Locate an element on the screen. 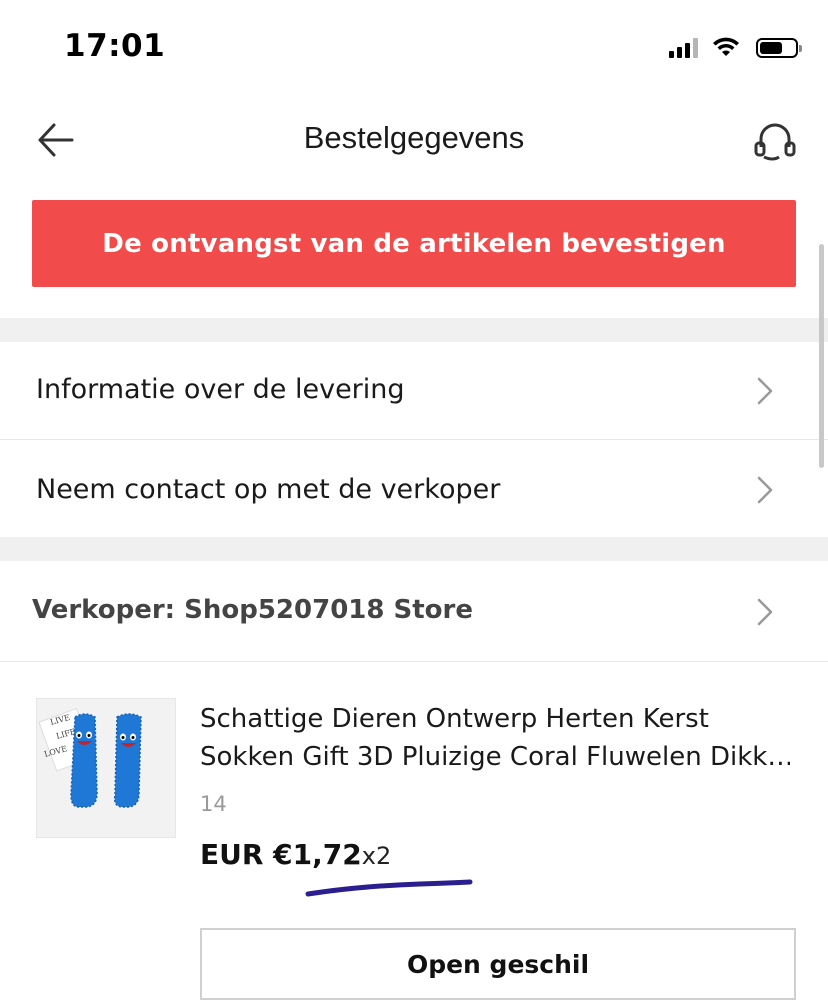  headset-icon is located at coordinates (775, 142).